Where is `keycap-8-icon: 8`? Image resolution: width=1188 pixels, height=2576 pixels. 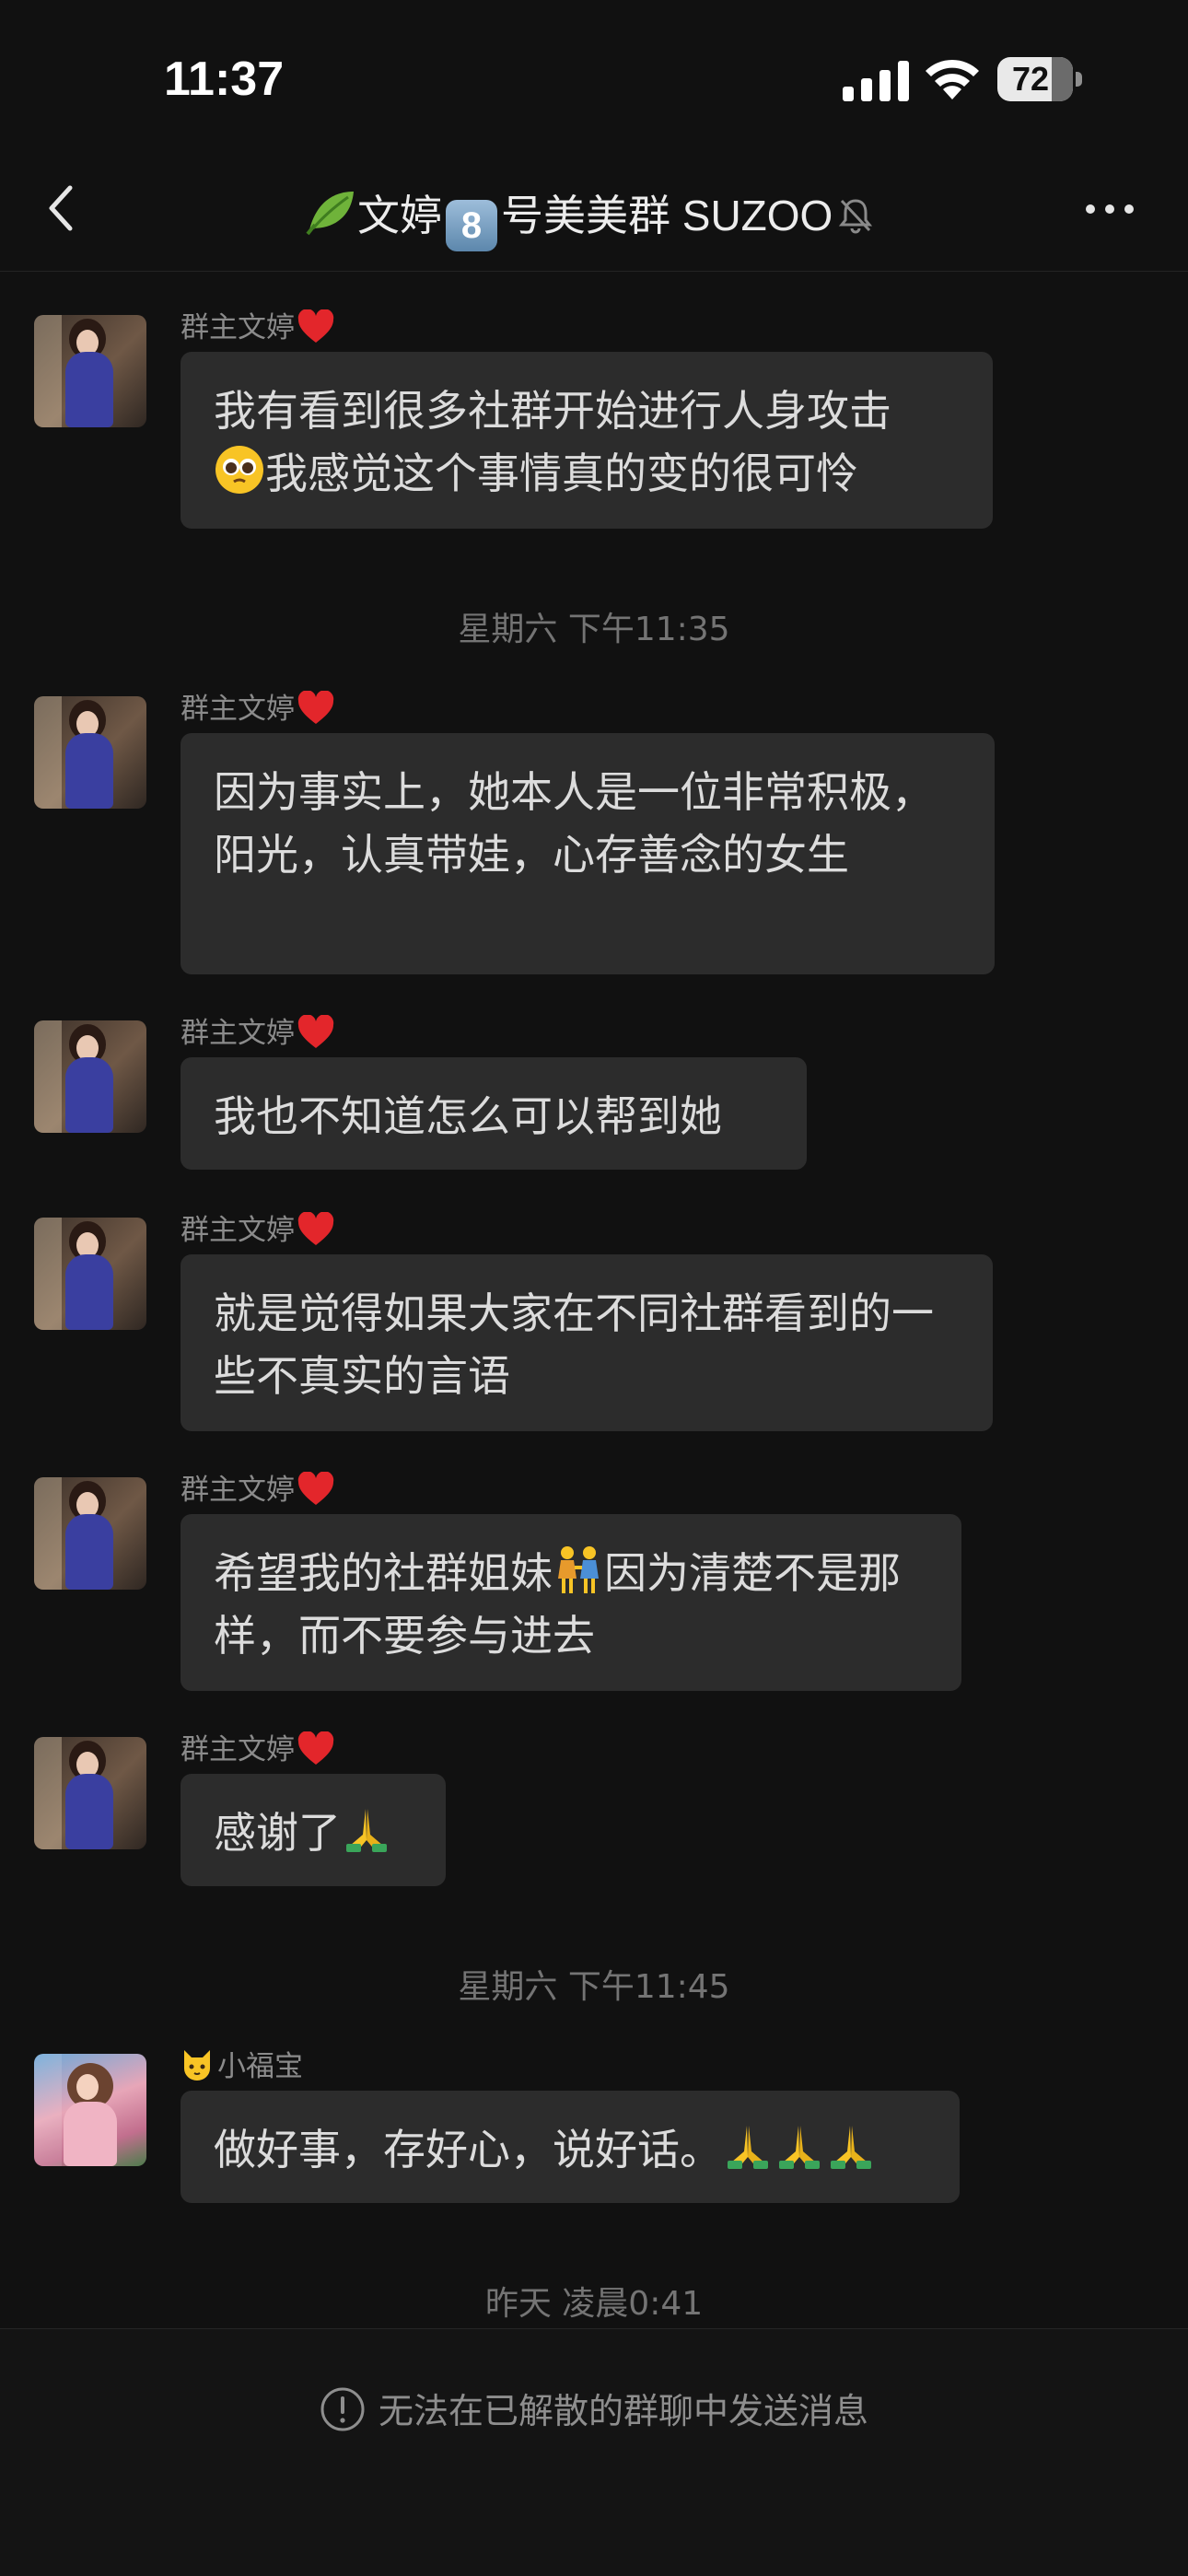 keycap-8-icon: 8 is located at coordinates (471, 225).